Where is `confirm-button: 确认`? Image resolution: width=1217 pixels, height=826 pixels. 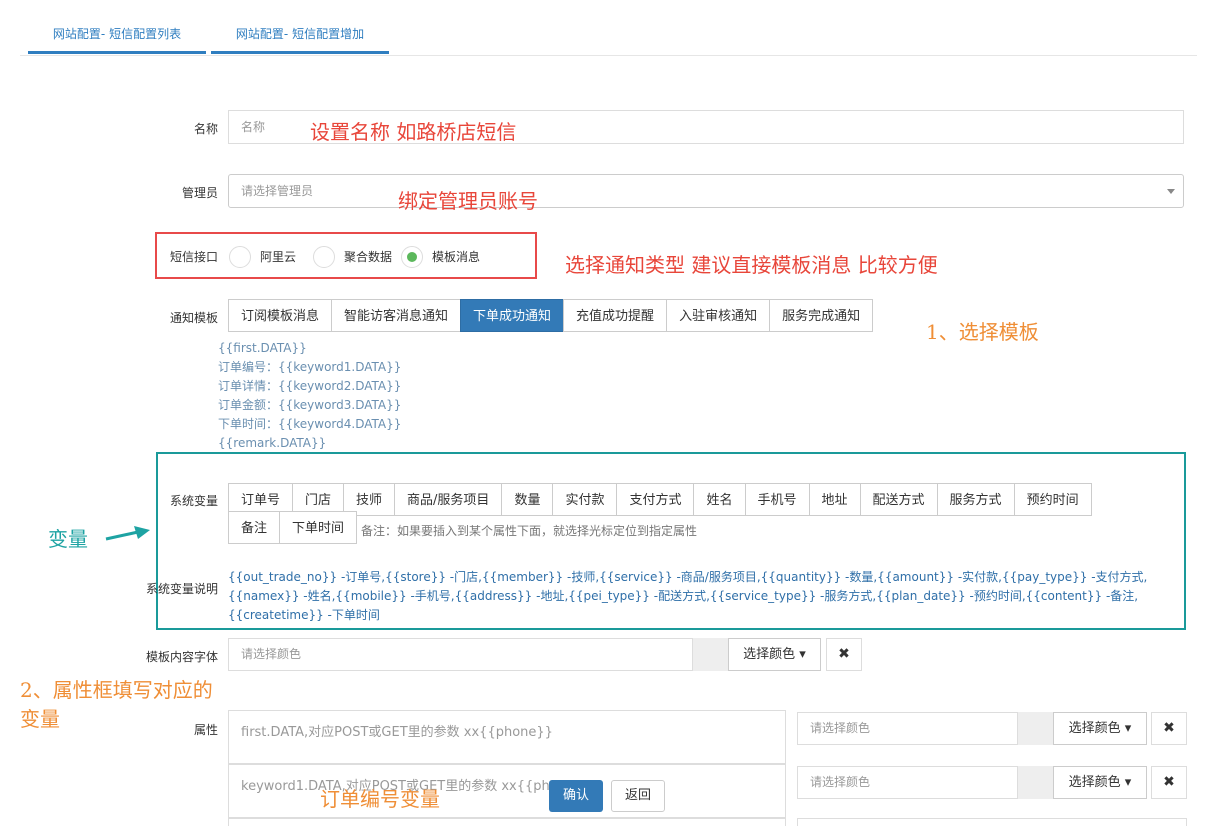
confirm-button: 确认 is located at coordinates (576, 796).